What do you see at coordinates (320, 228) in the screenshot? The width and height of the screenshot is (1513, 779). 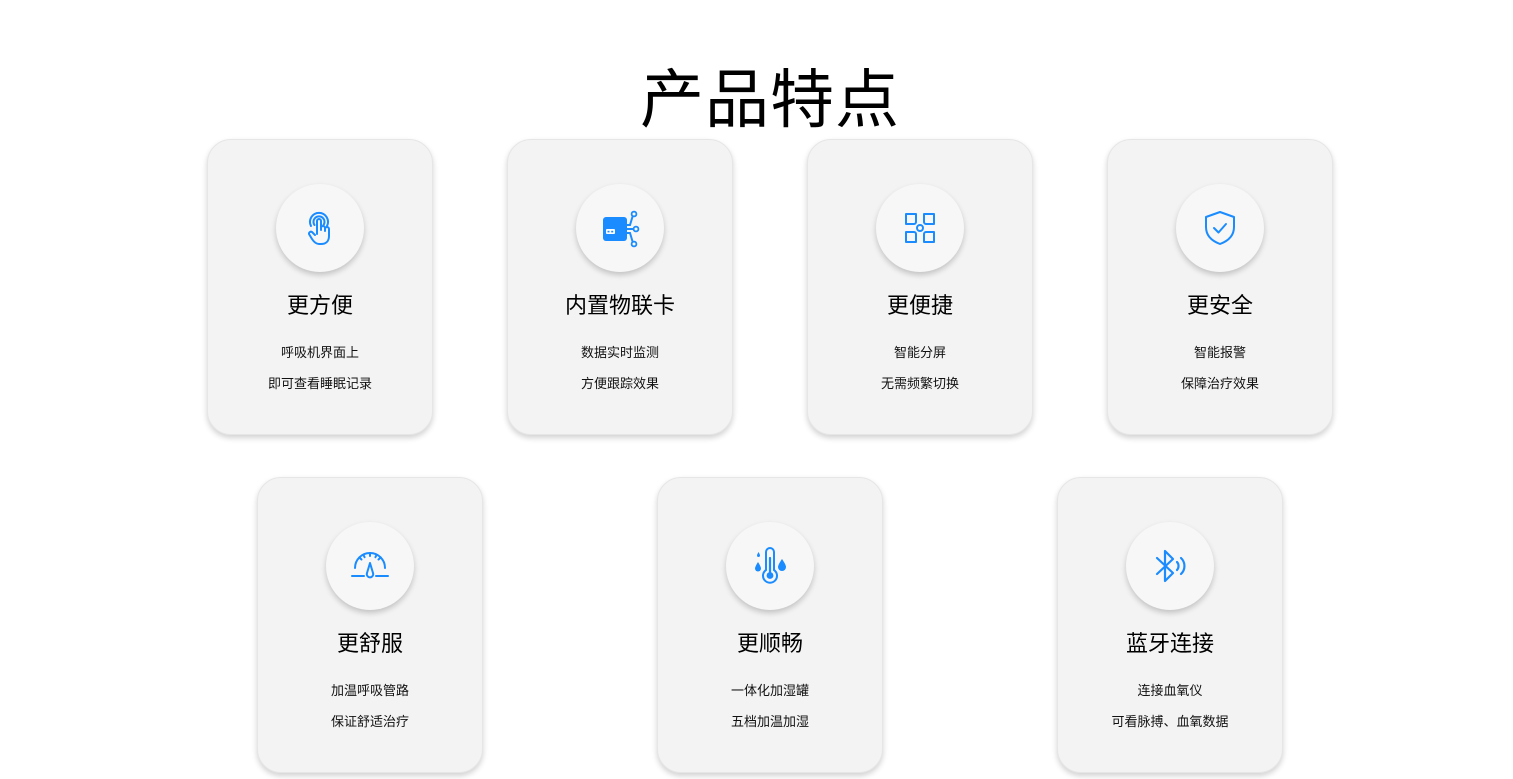 I see `touch-icon` at bounding box center [320, 228].